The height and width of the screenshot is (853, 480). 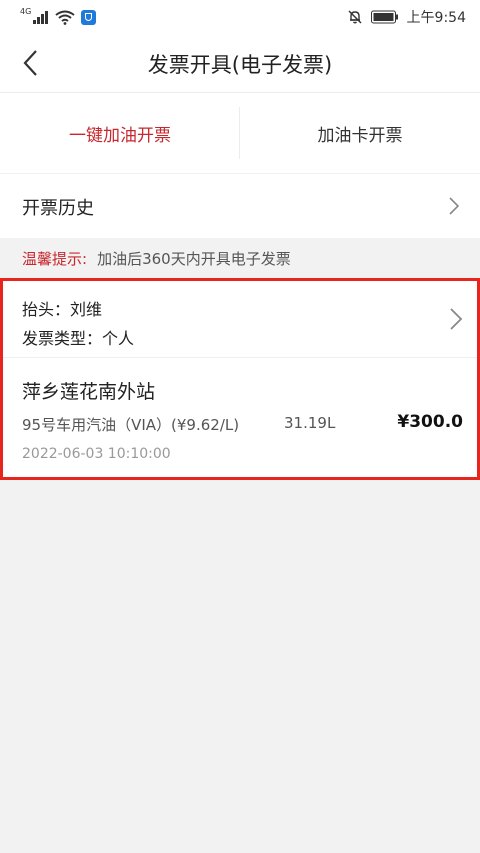 I want to click on tip-label: 温馨提示:, so click(x=55, y=258).